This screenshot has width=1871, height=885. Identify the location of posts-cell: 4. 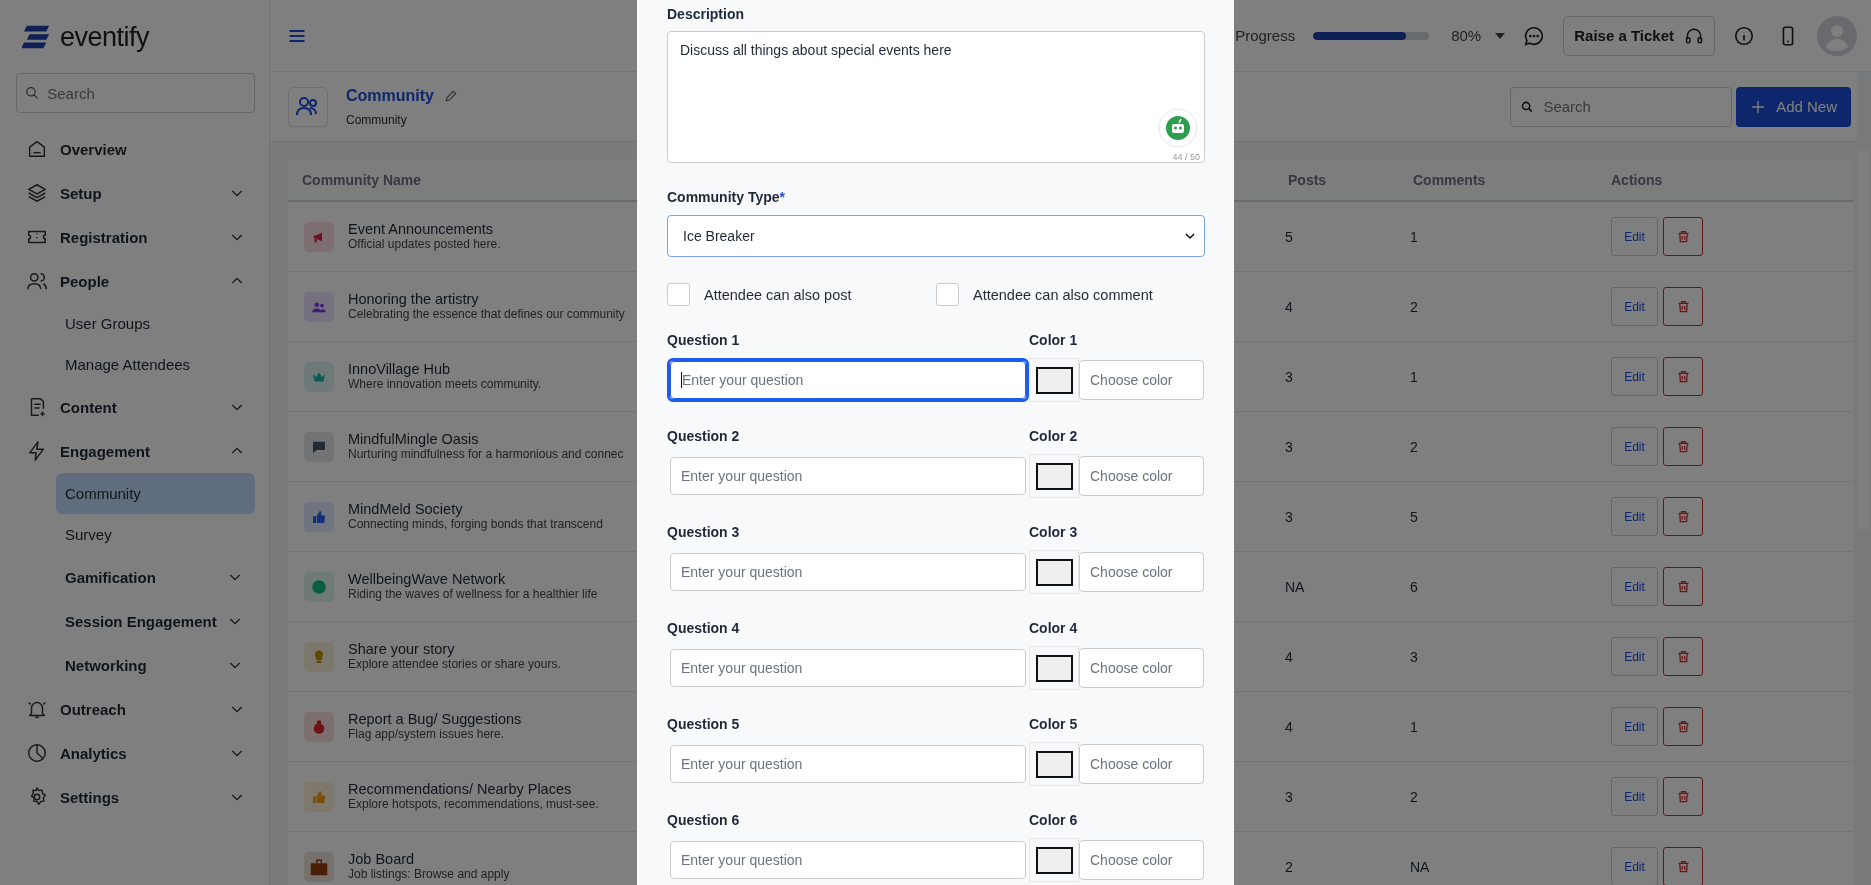
(1289, 656).